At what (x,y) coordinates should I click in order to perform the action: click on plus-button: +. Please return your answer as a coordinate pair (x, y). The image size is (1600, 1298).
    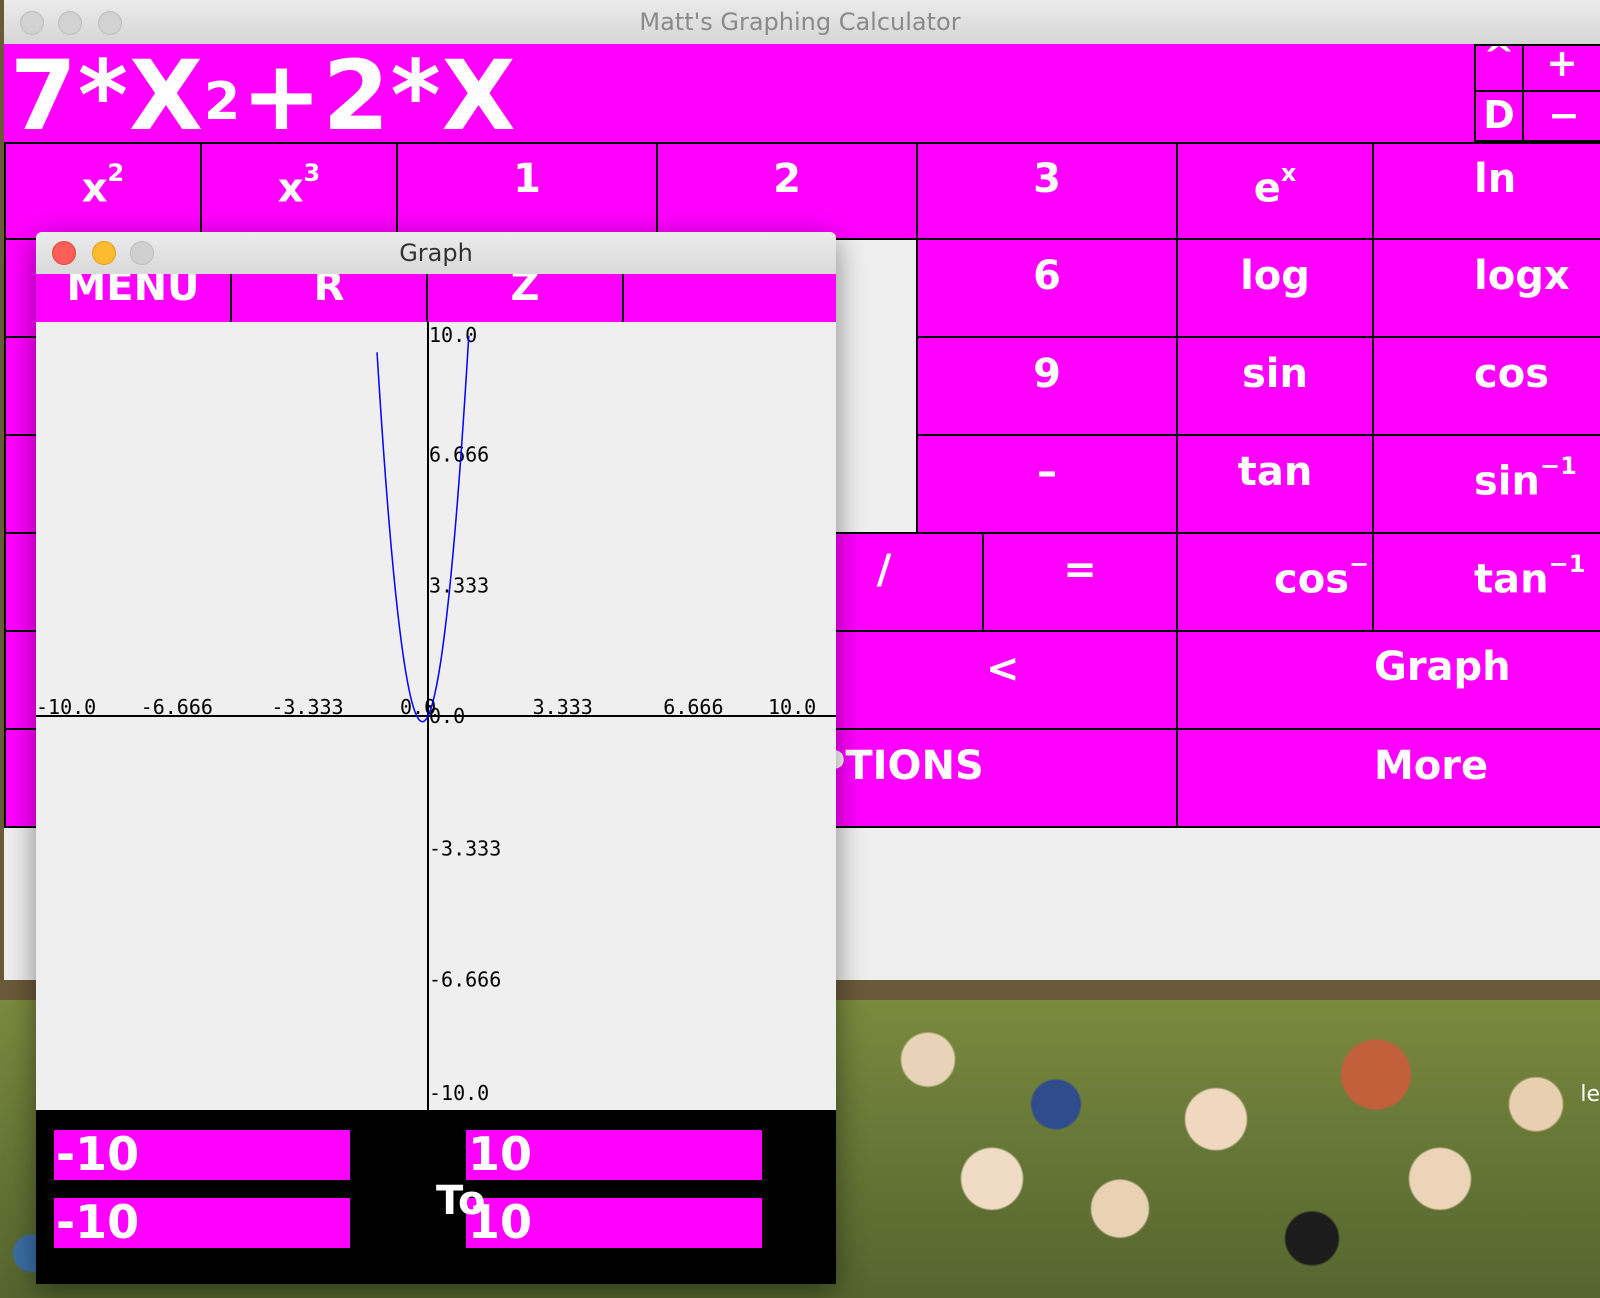
    Looking at the image, I should click on (1561, 68).